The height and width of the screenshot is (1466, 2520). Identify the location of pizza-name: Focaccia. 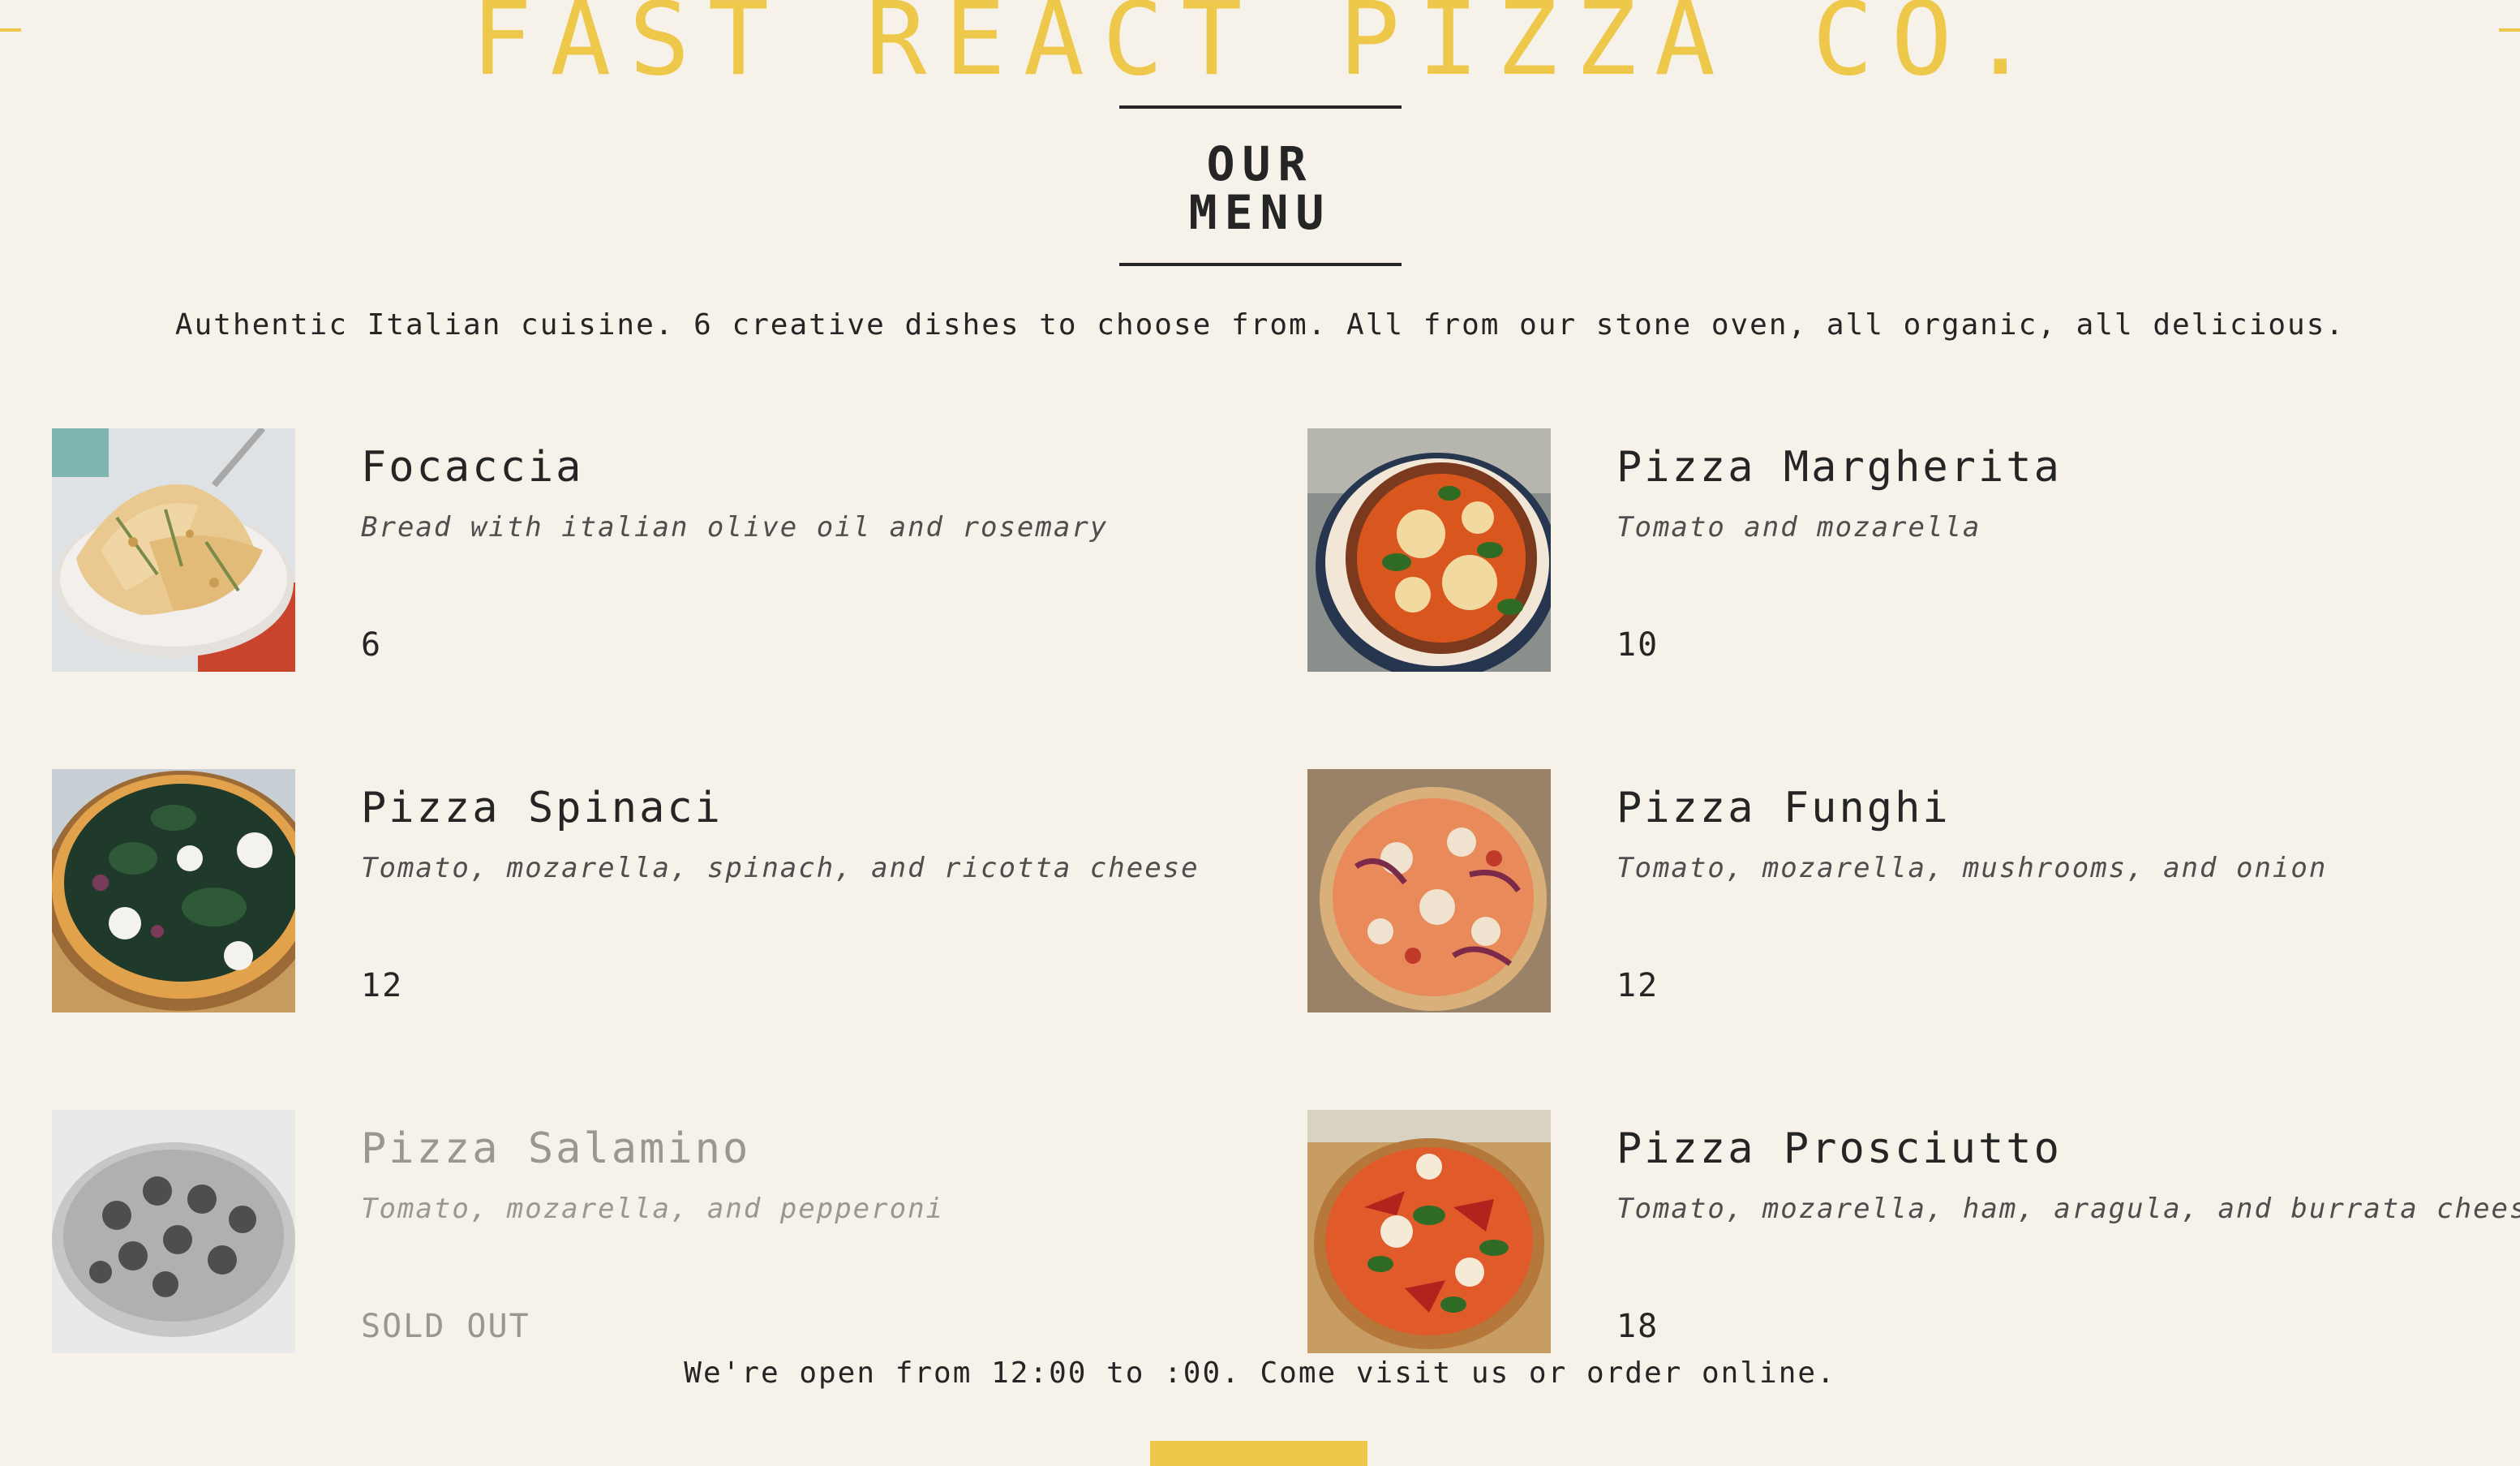
(472, 467).